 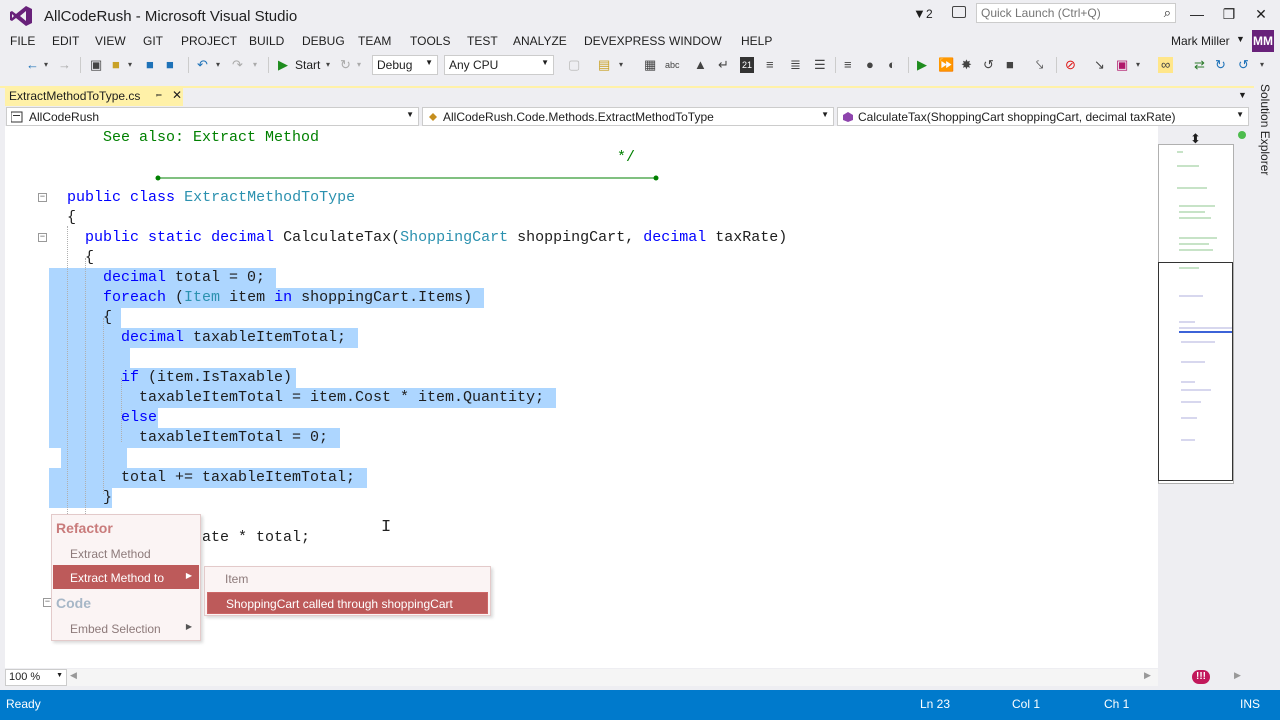 I want to click on menu-analyze: ANALYZE, so click(x=540, y=41).